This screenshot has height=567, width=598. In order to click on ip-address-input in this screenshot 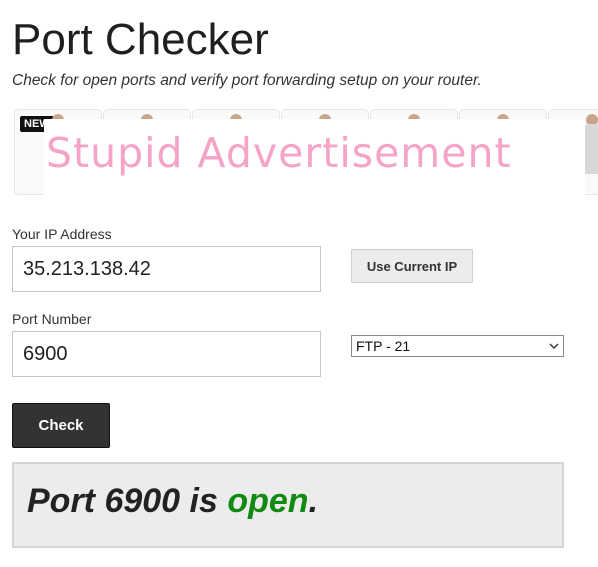, I will do `click(166, 269)`.